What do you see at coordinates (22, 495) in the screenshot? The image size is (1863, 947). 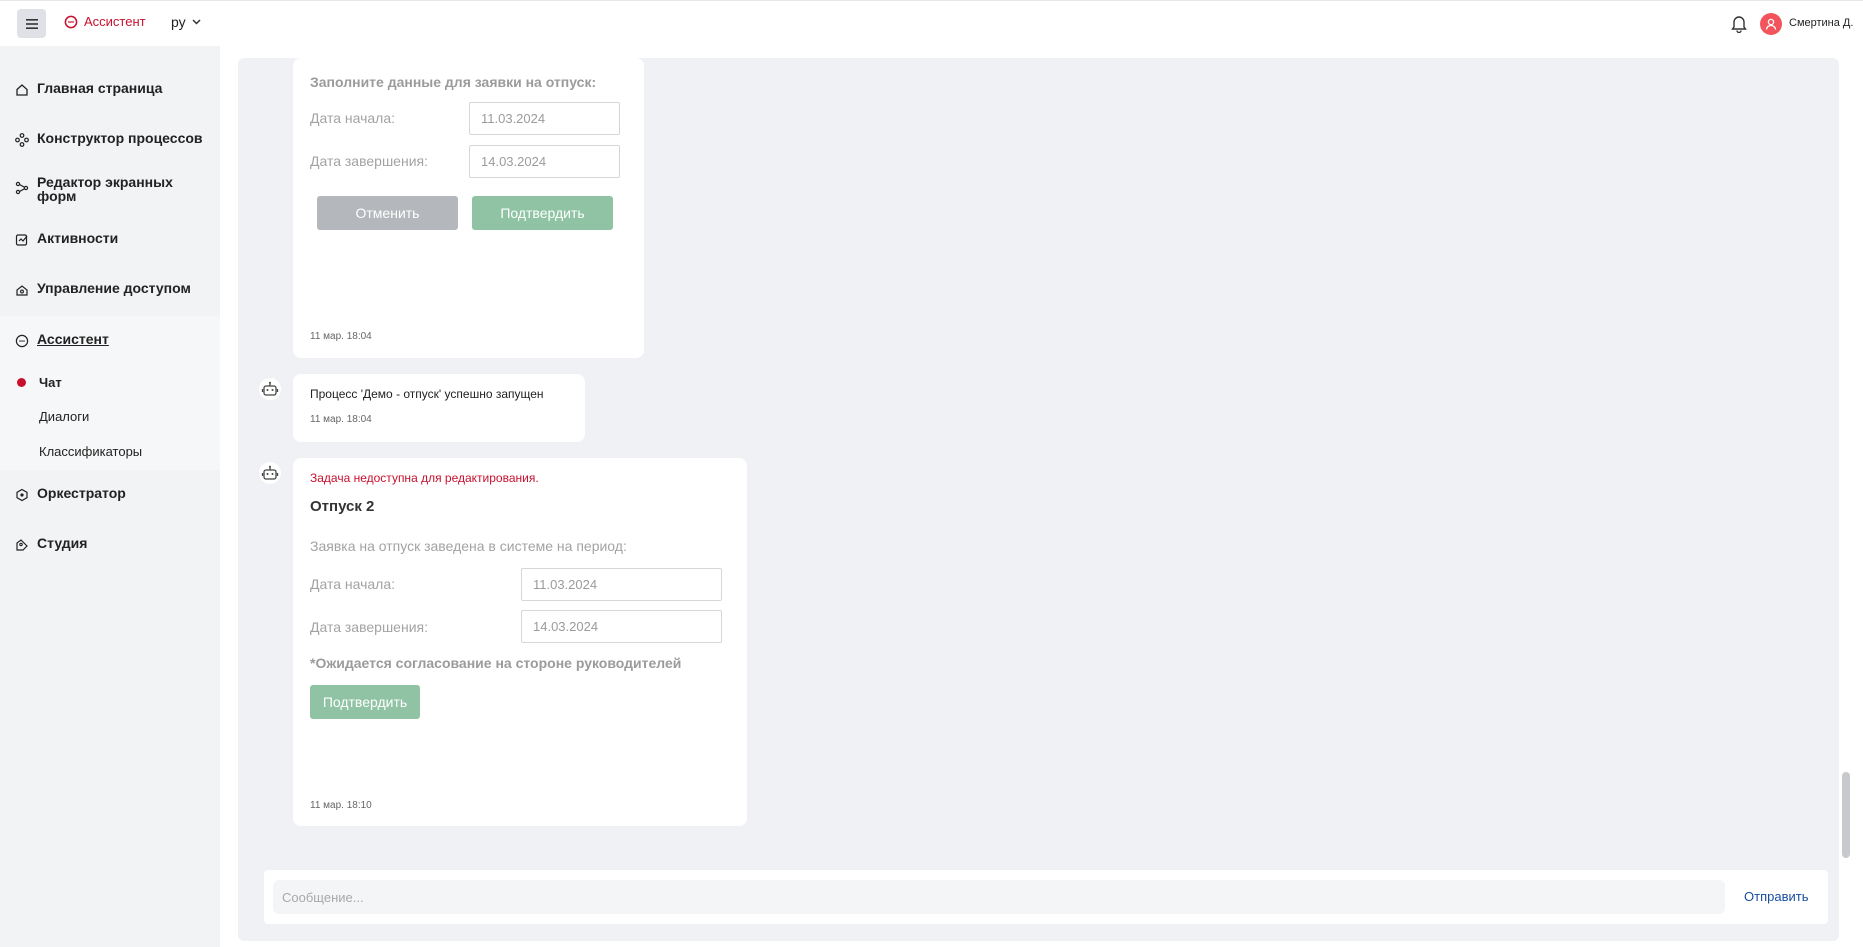 I see `orchestrator-icon` at bounding box center [22, 495].